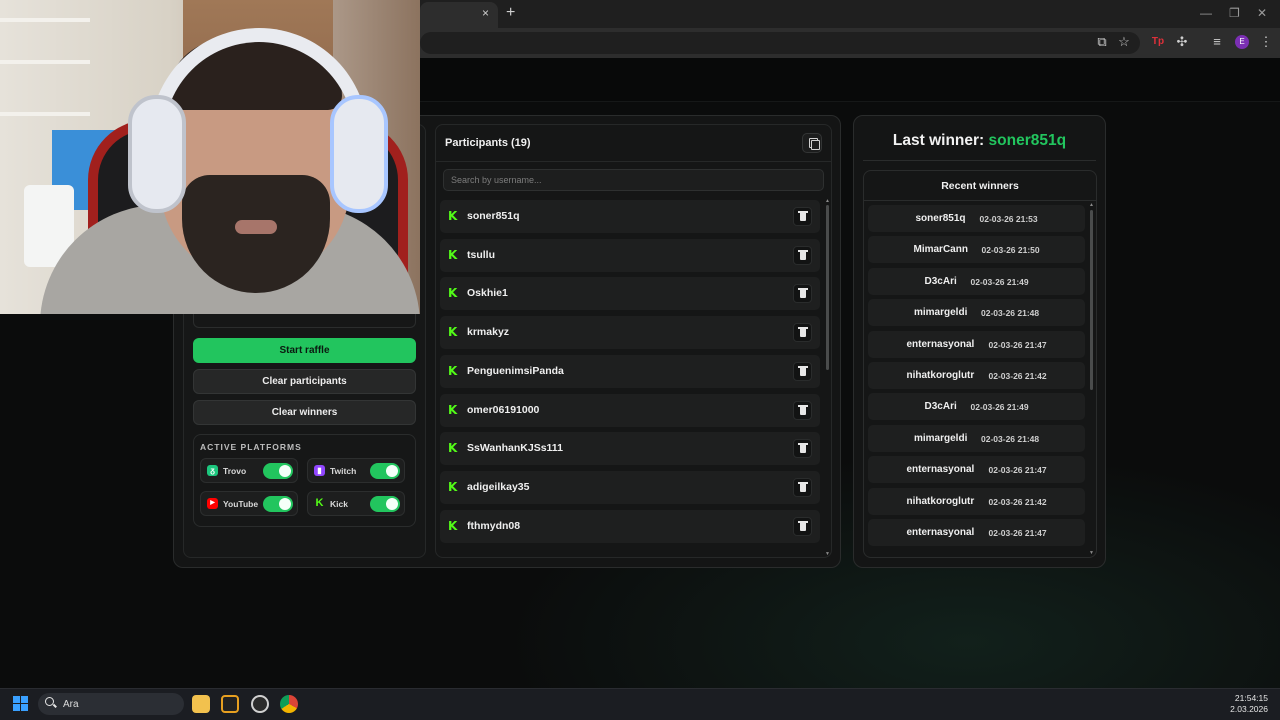 This screenshot has width=1280, height=720. I want to click on winner-time: 02-03-26 21:50, so click(1010, 250).